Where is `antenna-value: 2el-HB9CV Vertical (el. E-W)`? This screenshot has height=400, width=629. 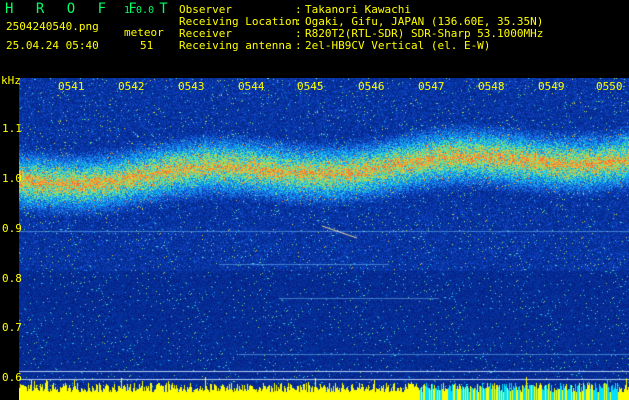 antenna-value: 2el-HB9CV Vertical (el. E-W) is located at coordinates (398, 45).